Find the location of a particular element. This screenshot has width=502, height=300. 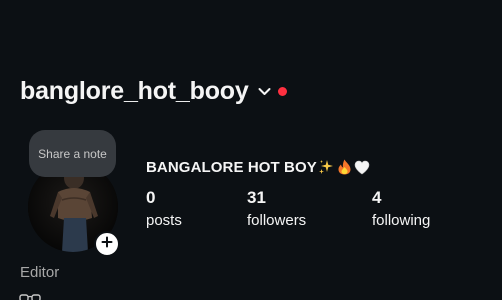

fire-icon is located at coordinates (344, 167).